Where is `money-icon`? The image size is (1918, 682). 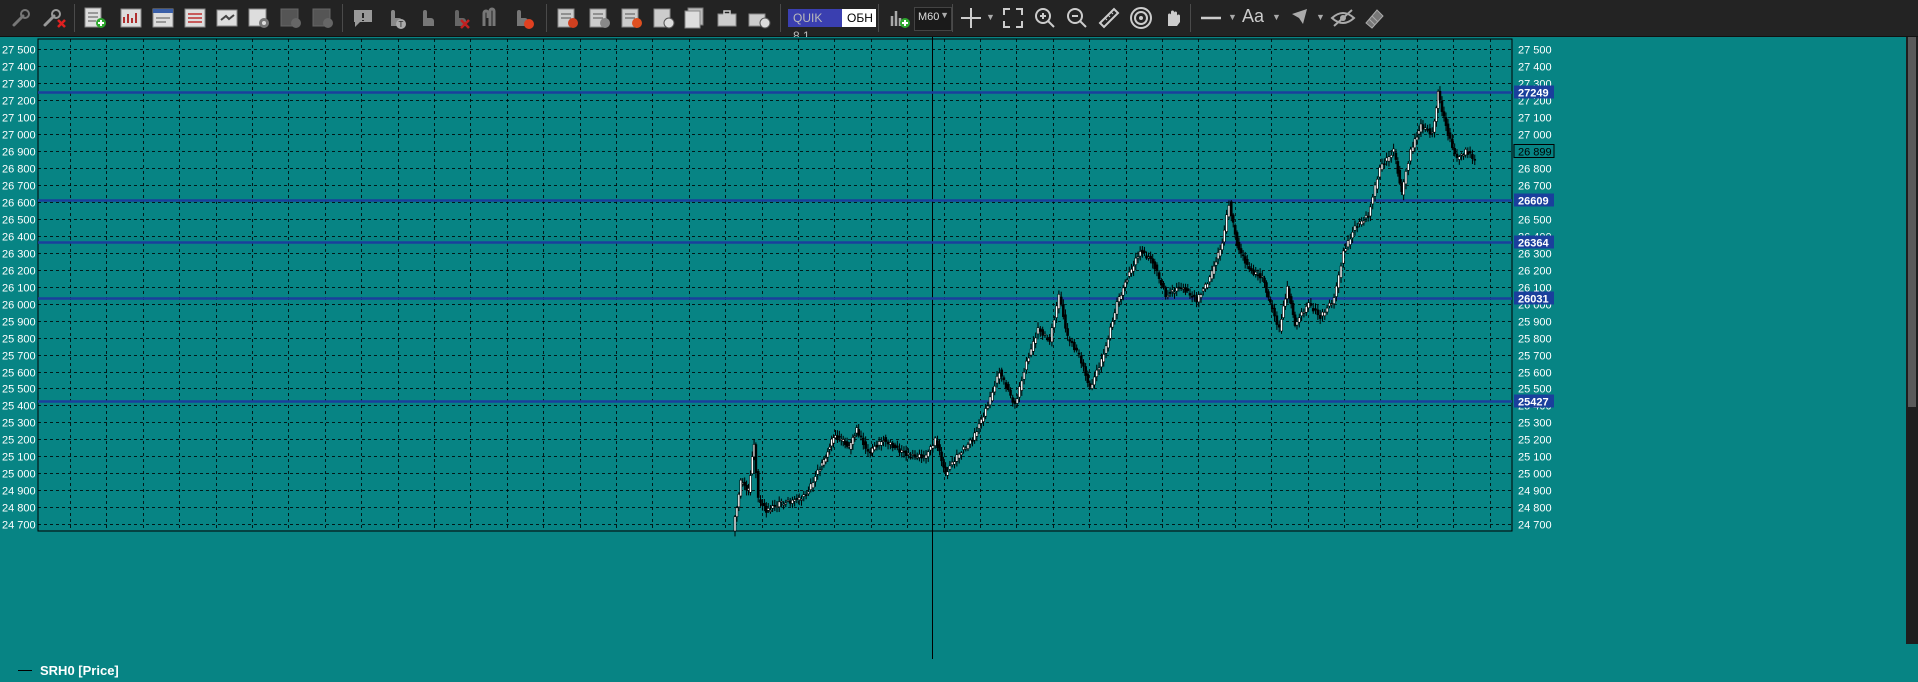 money-icon is located at coordinates (663, 18).